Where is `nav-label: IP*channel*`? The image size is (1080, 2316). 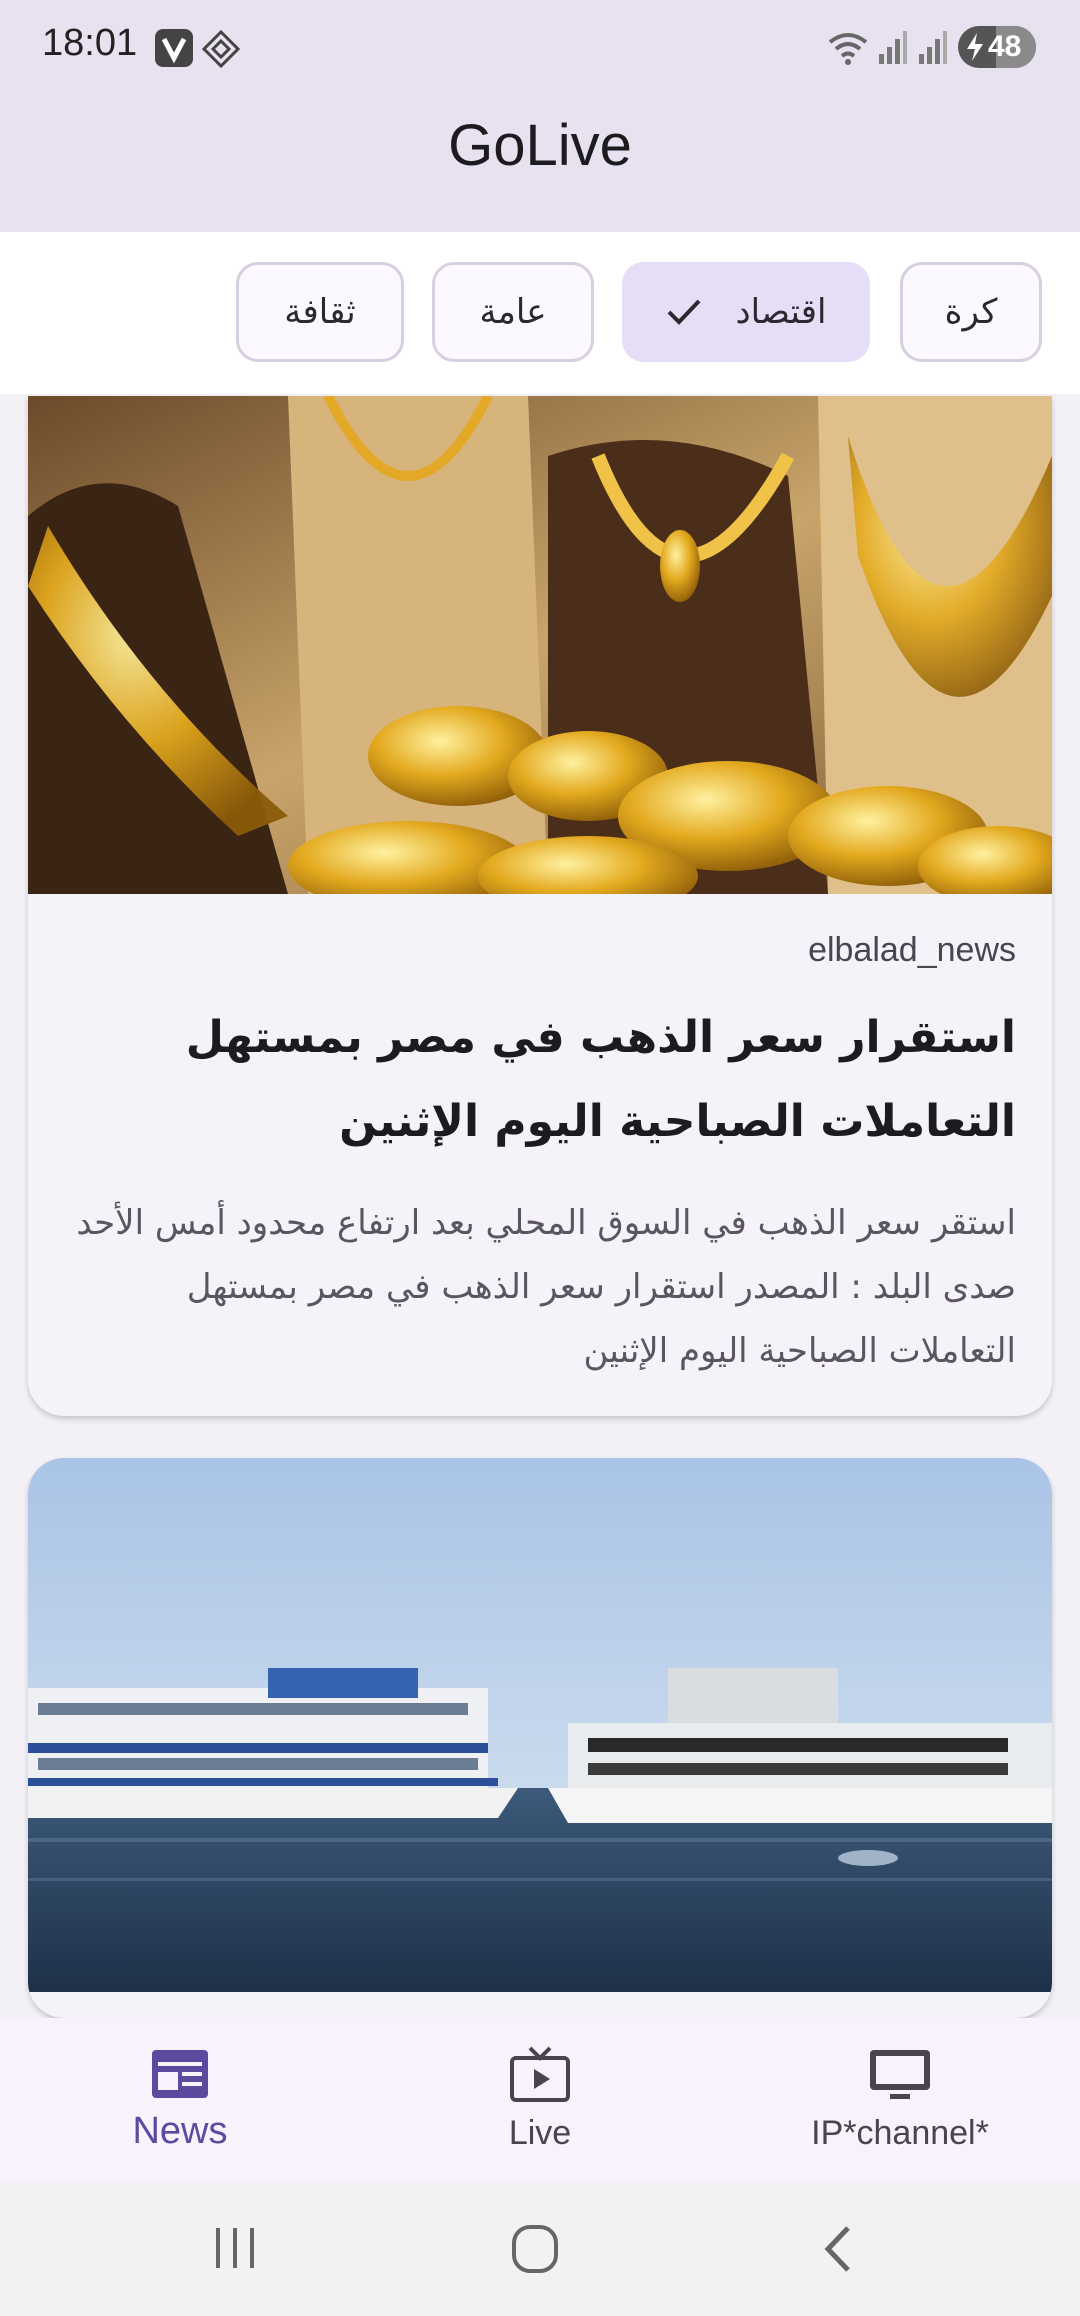
nav-label: IP*channel* is located at coordinates (900, 2133).